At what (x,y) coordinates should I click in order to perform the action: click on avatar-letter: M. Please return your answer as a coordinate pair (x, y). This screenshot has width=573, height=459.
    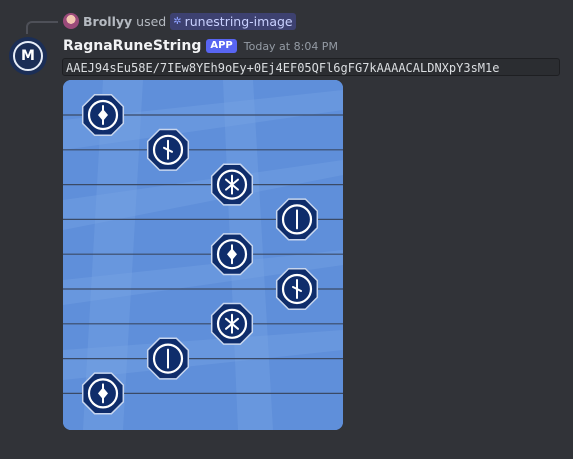
    Looking at the image, I should click on (28, 56).